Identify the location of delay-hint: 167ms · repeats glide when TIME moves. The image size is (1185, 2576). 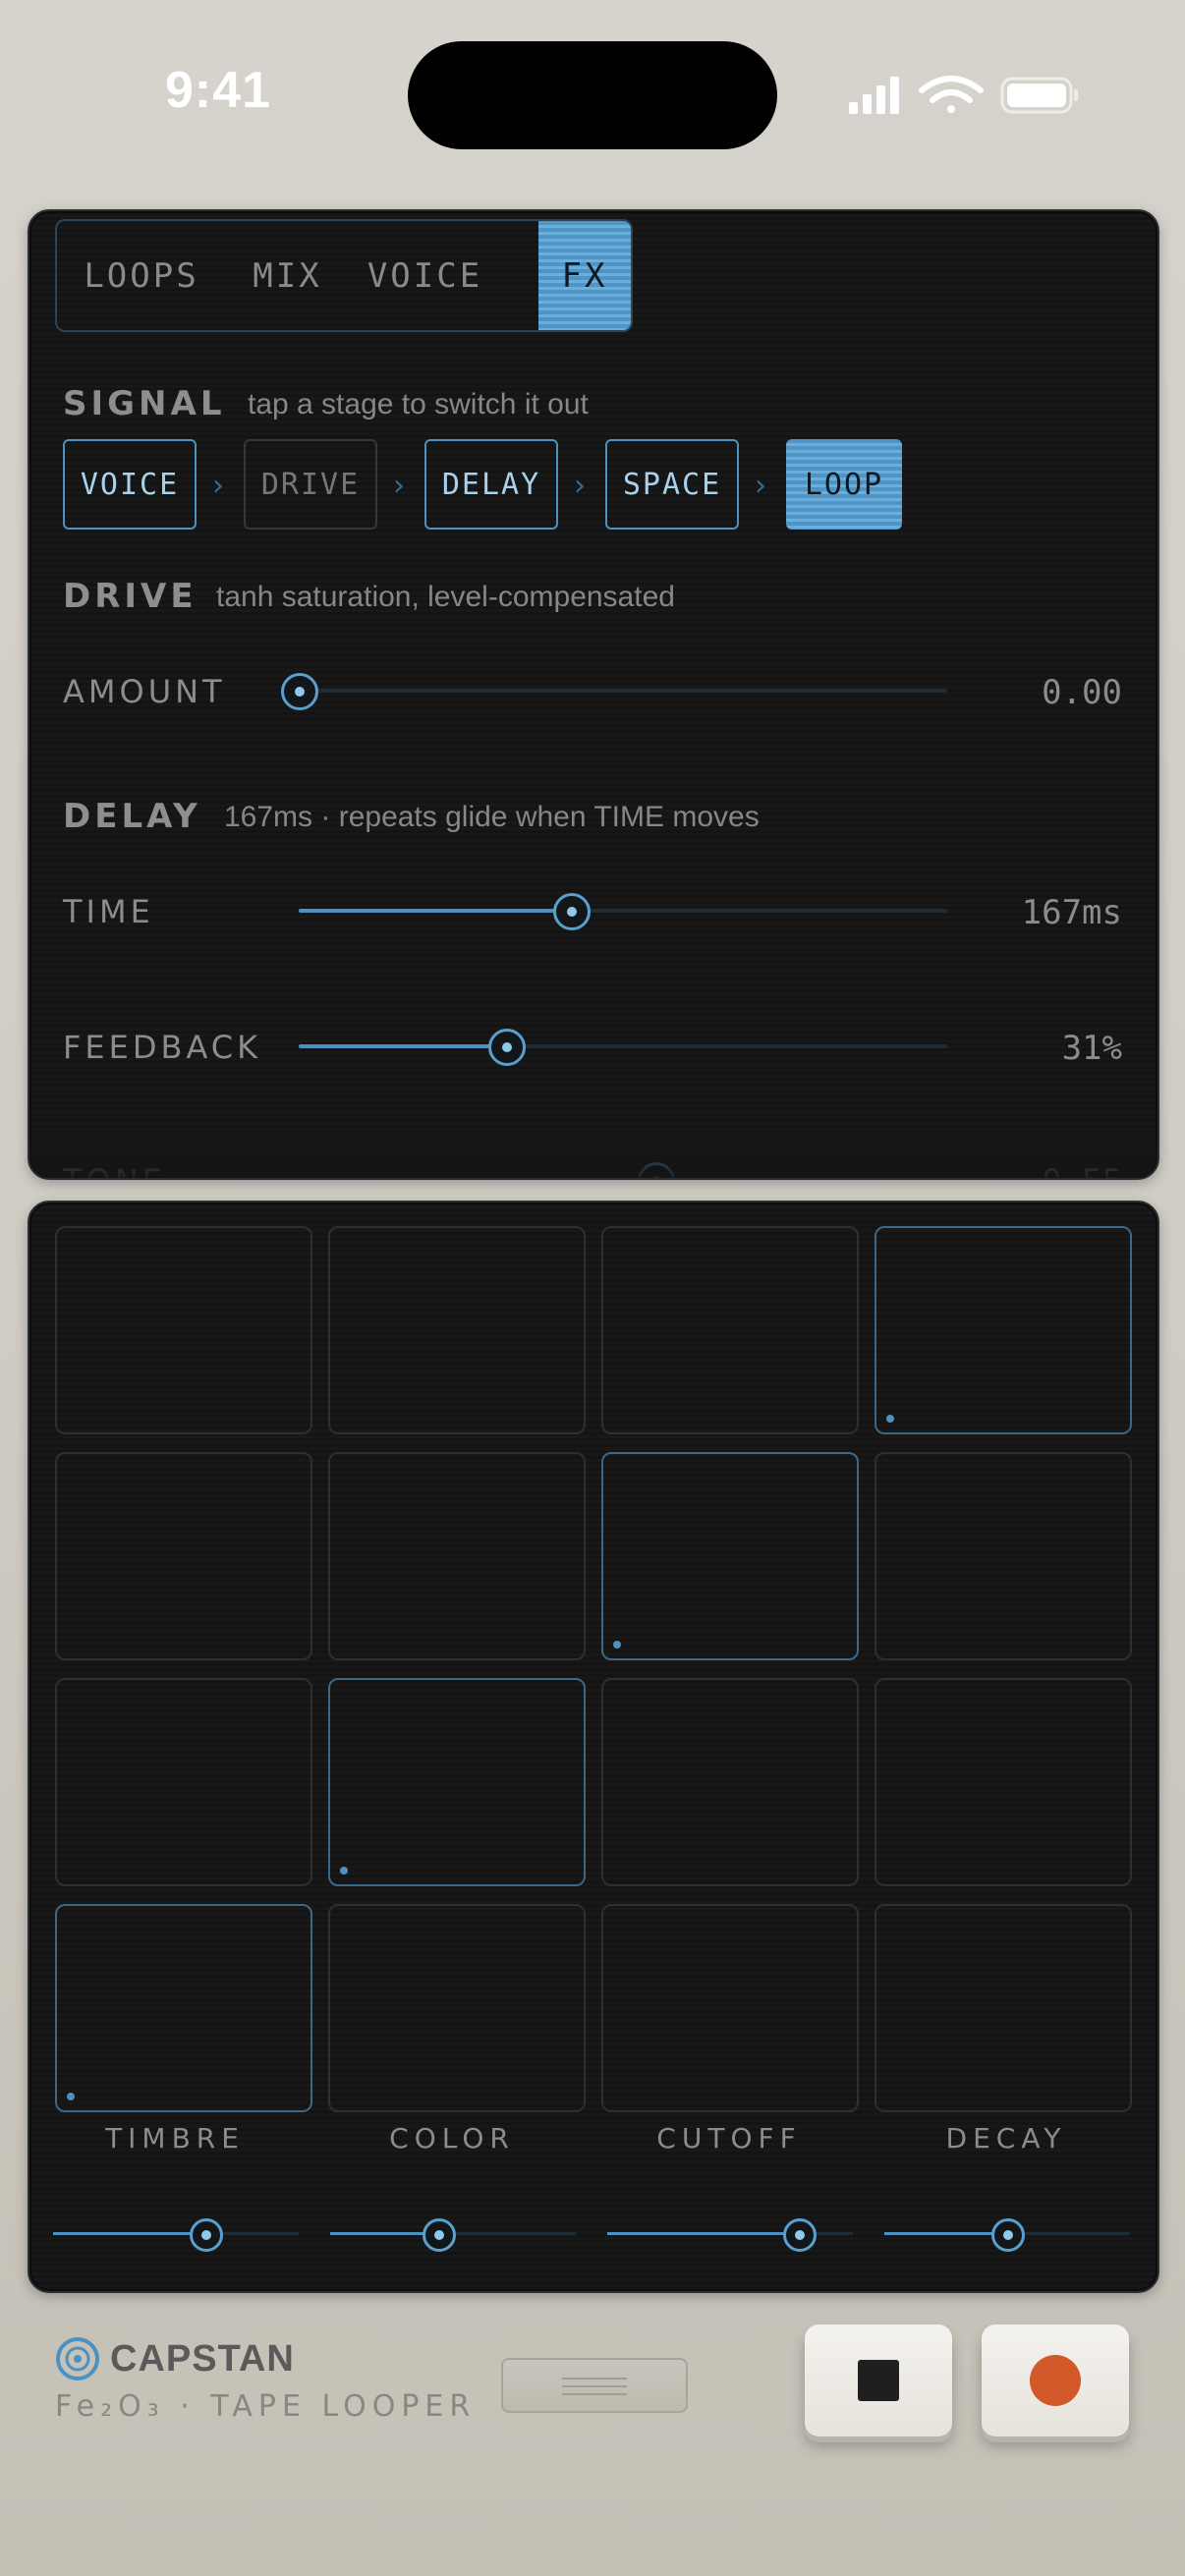
(492, 817).